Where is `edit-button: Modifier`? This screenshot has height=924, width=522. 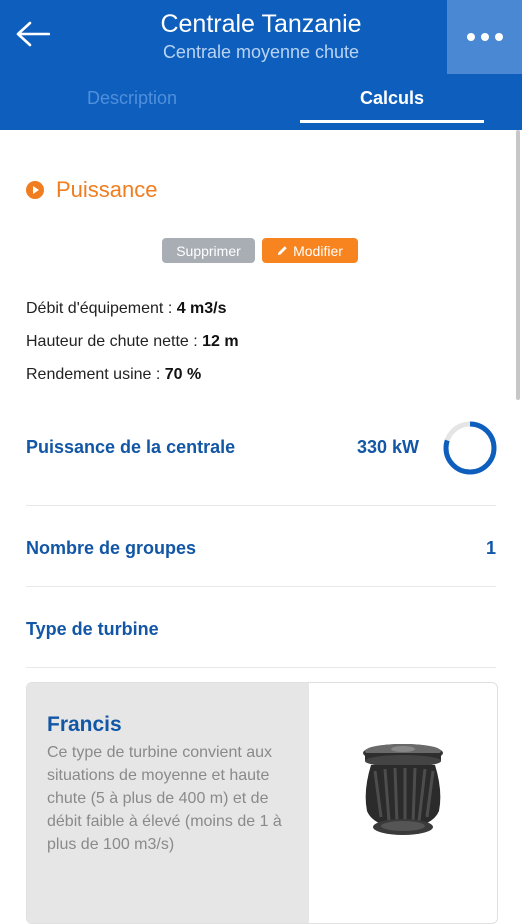
edit-button: Modifier is located at coordinates (310, 250).